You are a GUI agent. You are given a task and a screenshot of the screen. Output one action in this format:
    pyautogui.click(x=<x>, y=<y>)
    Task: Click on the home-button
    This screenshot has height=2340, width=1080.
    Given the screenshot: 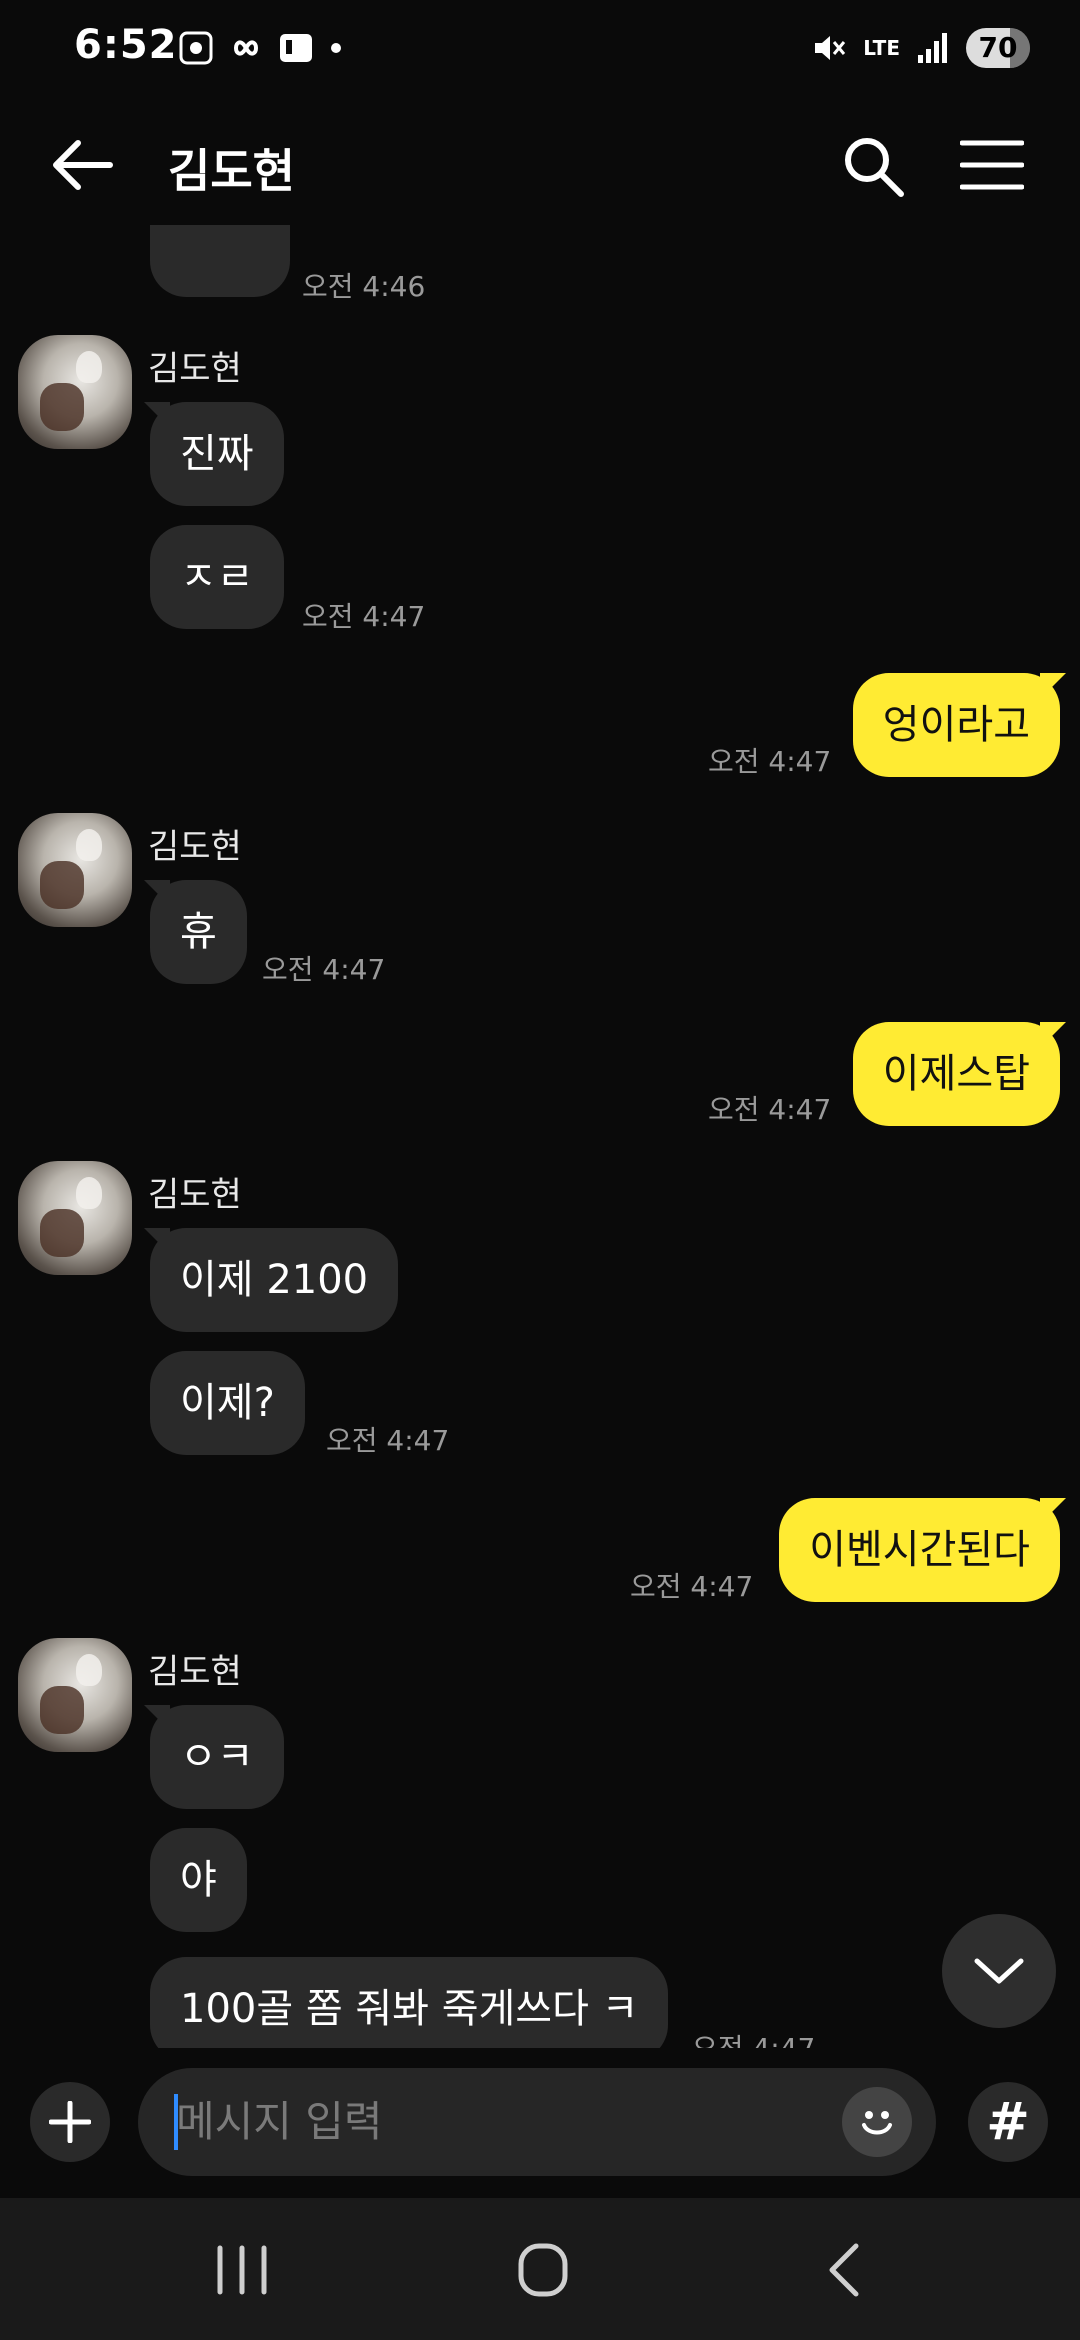 What is the action you would take?
    pyautogui.click(x=543, y=2270)
    